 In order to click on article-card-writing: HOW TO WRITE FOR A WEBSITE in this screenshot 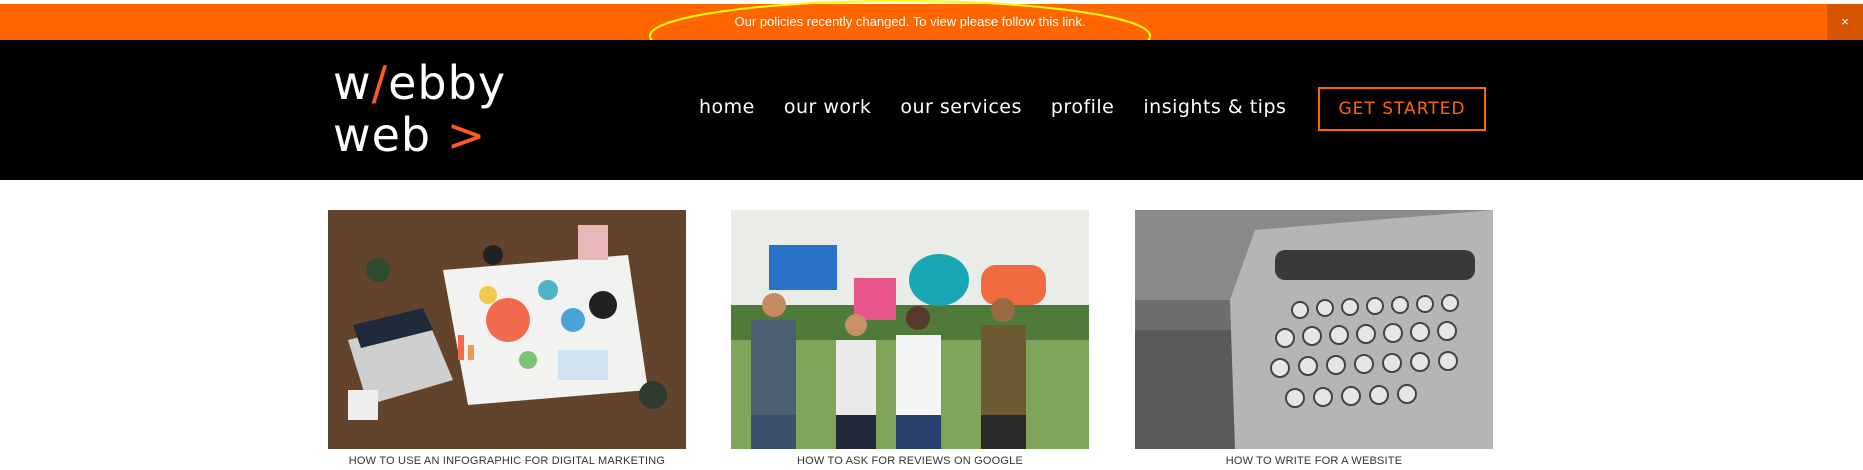, I will do `click(1314, 338)`.